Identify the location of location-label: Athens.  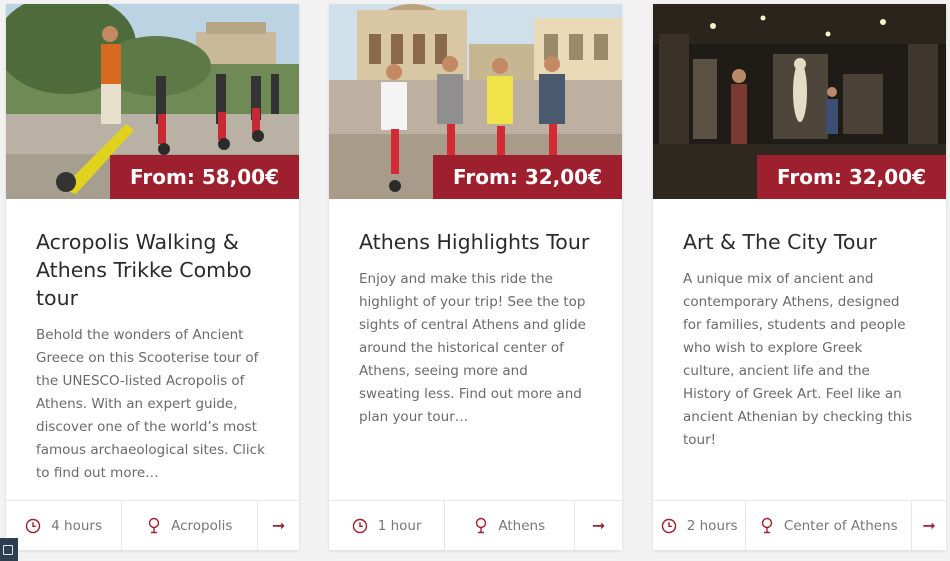
(522, 525).